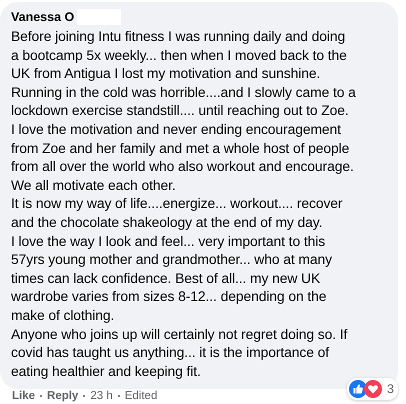 This screenshot has width=406, height=404. What do you see at coordinates (178, 36) in the screenshot?
I see `comment-line: Before joining Intu fitness I was running daily and doing` at bounding box center [178, 36].